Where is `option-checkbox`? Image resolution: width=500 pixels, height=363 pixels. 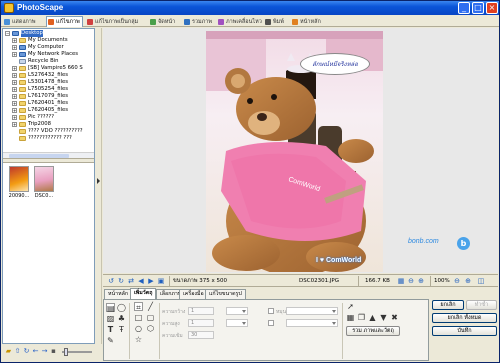 option-checkbox is located at coordinates (271, 323).